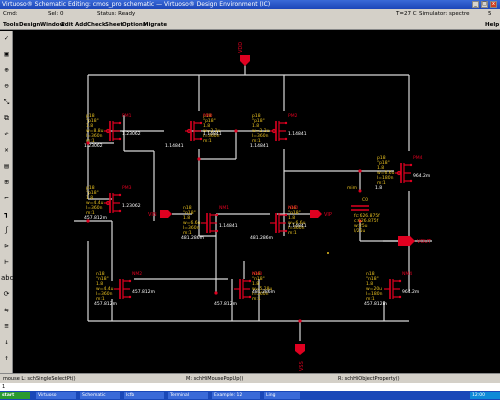 This screenshot has height=400, width=500. Describe the element at coordinates (6, 214) in the screenshot. I see `wide-wire-icon: ┓` at that location.